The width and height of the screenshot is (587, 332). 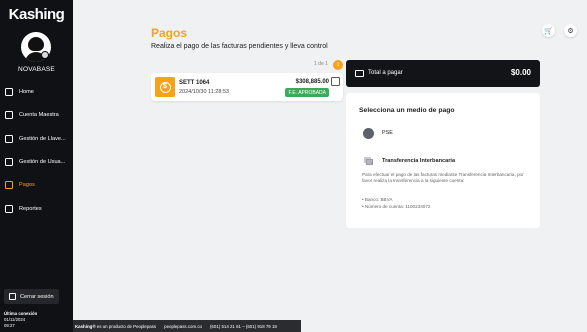 I want to click on sidebar-item-cuenta-maestra: Cuenta Maestra, so click(x=36, y=115).